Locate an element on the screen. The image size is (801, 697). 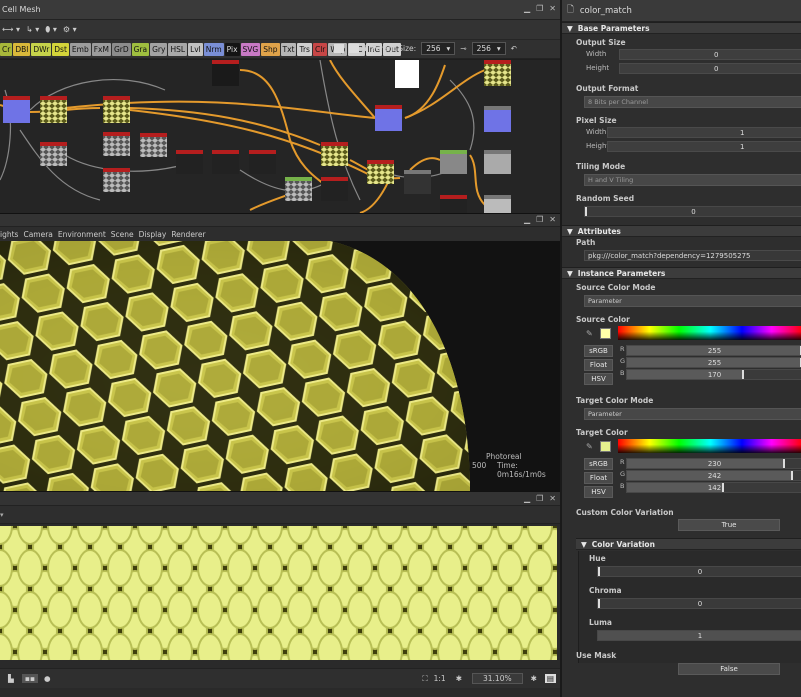
section-instance-parameters: ▼ Instance Parameters is located at coordinates (681, 273).